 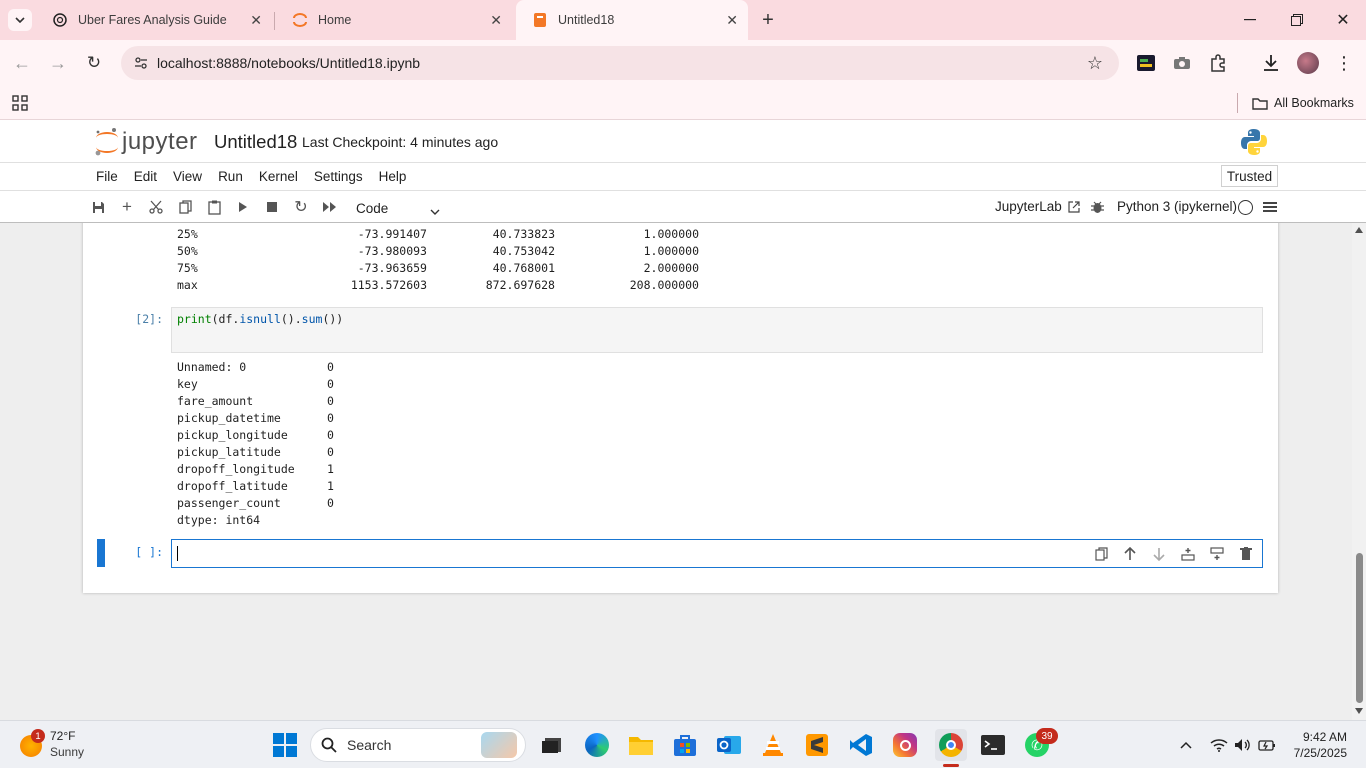 What do you see at coordinates (1177, 206) in the screenshot?
I see `kernel-name: Python 3 (ipykernel)` at bounding box center [1177, 206].